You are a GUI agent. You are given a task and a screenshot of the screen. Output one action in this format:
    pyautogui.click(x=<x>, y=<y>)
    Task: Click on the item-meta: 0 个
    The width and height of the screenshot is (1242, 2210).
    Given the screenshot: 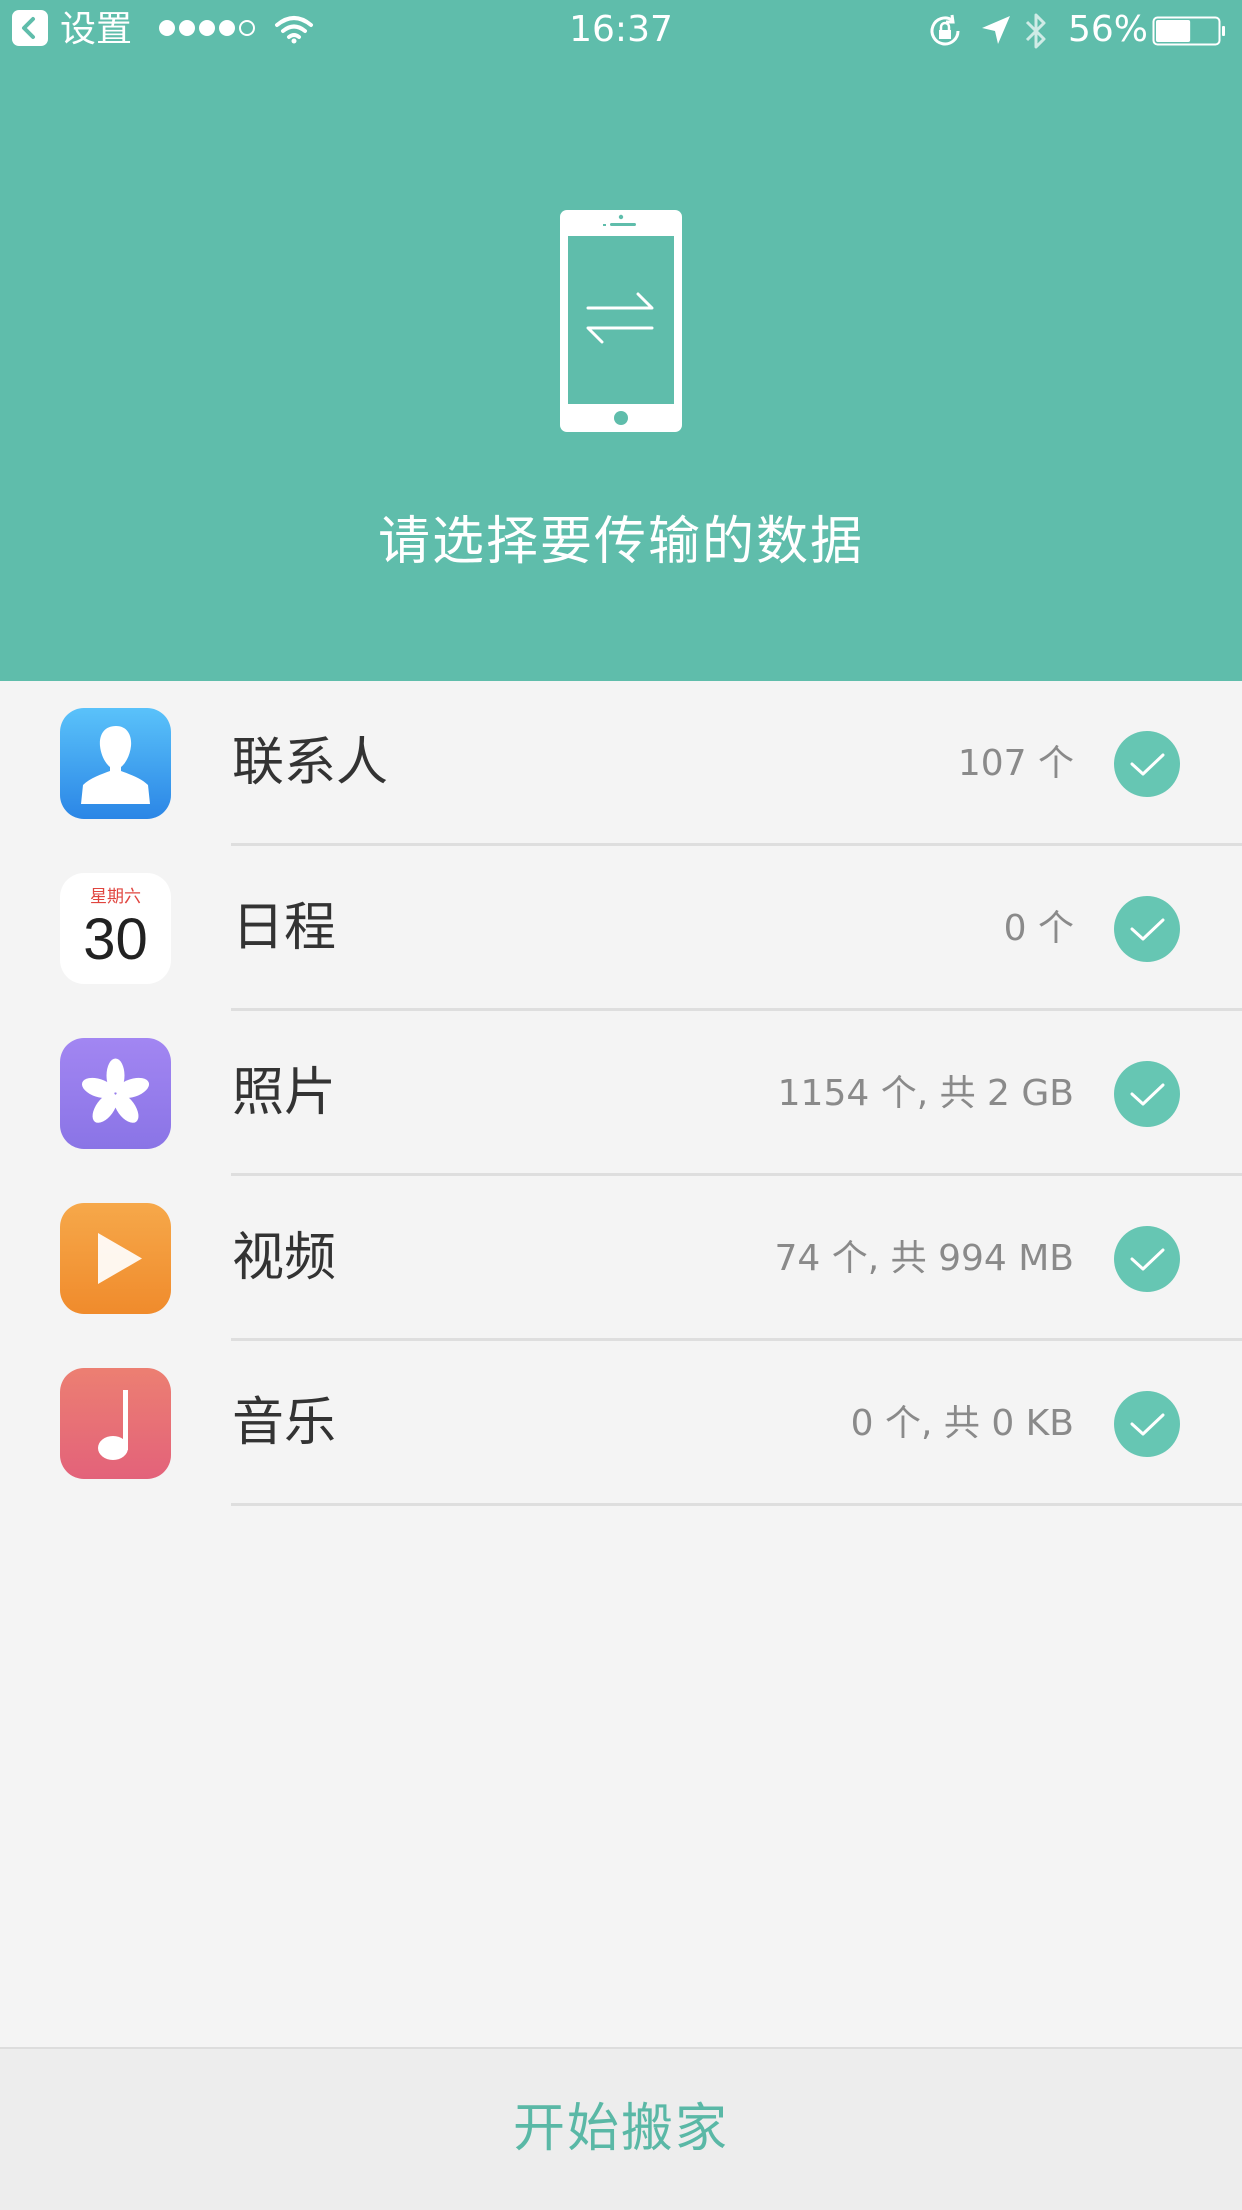 What is the action you would take?
    pyautogui.click(x=1038, y=928)
    